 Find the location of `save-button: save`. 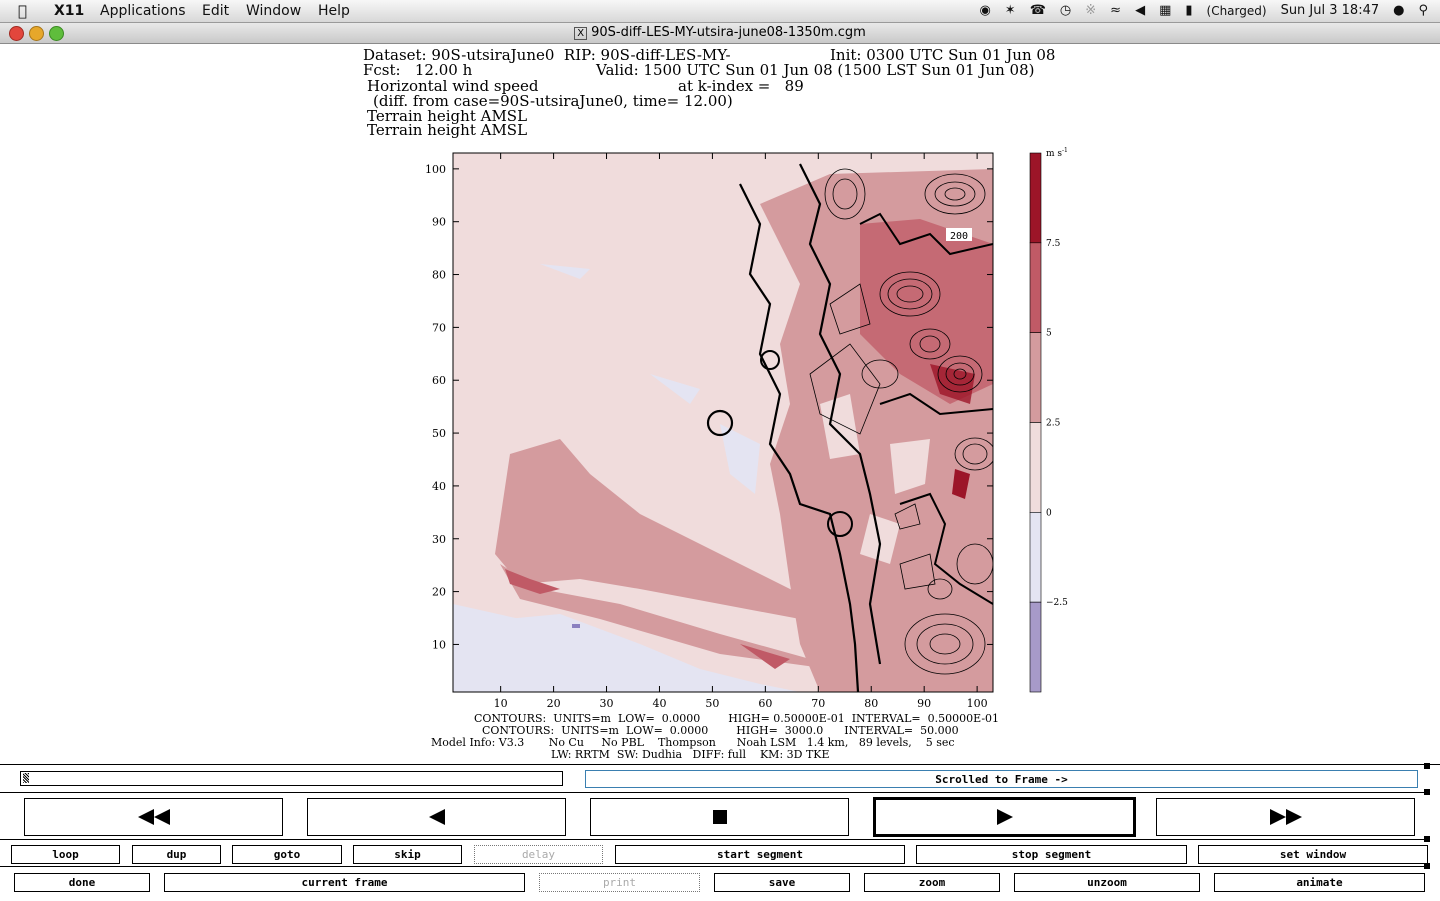

save-button: save is located at coordinates (782, 882).